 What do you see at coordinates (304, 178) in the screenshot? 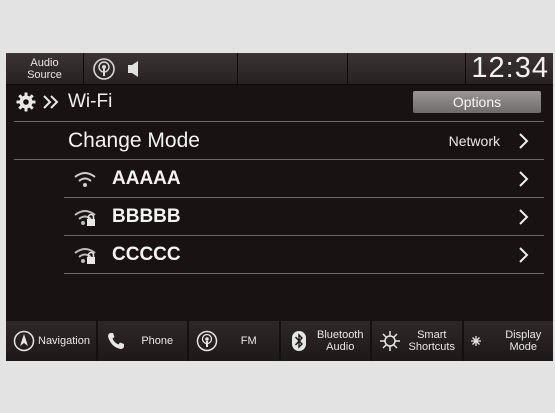
I see `network-list-item: AAAAA` at bounding box center [304, 178].